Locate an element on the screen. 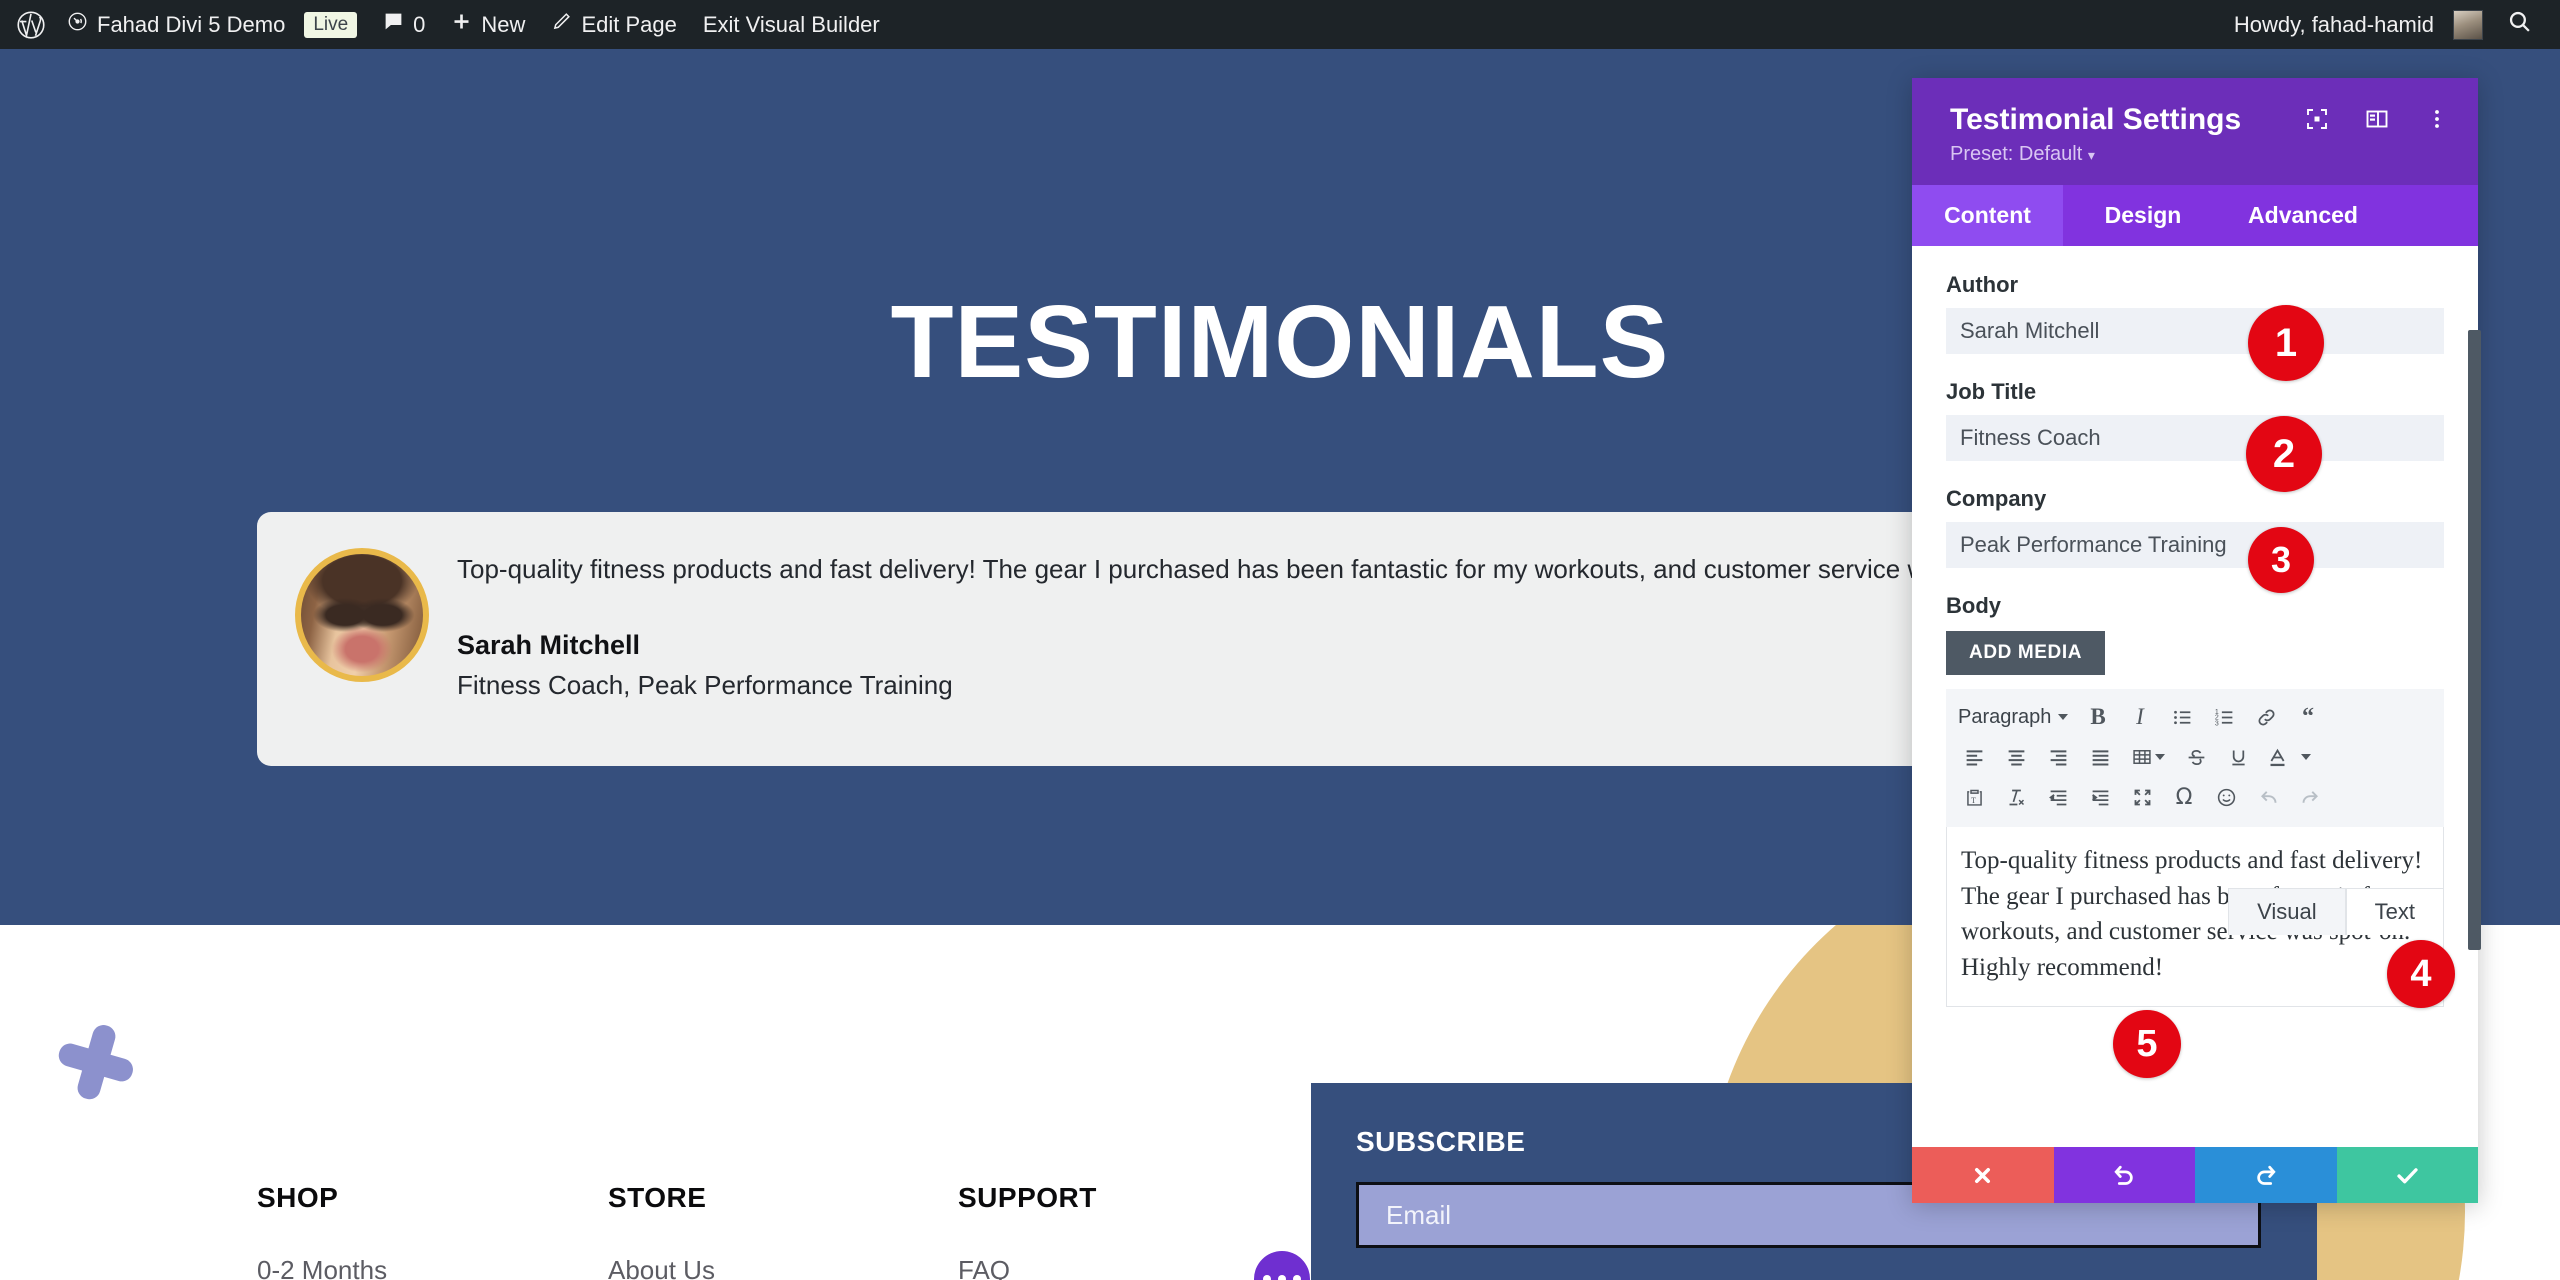  site-name-menu: Fahad Divi 5 Demo Live is located at coordinates (212, 24).